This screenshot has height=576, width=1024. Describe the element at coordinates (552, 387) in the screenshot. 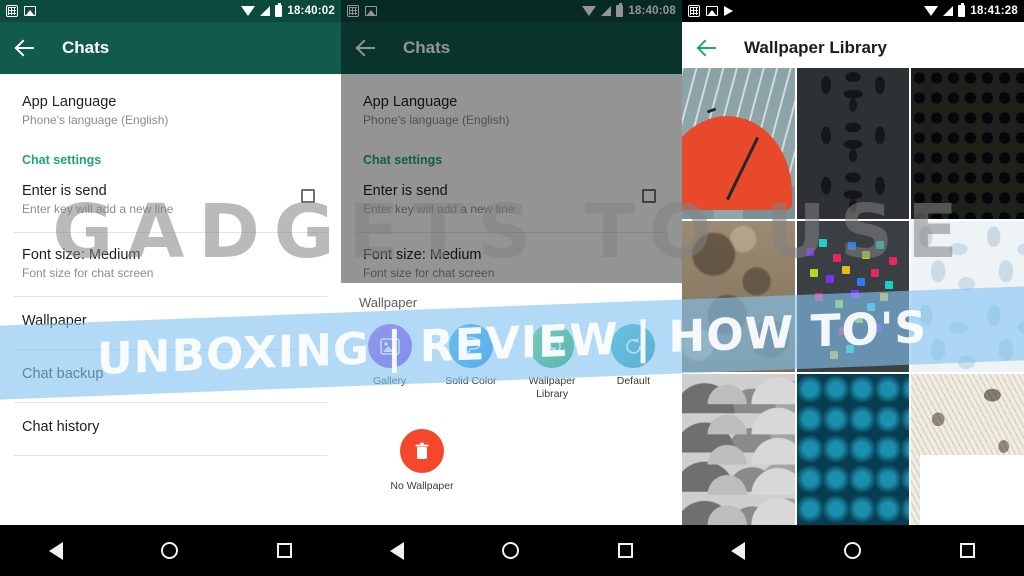

I see `option-label: Wallpaper Library` at that location.